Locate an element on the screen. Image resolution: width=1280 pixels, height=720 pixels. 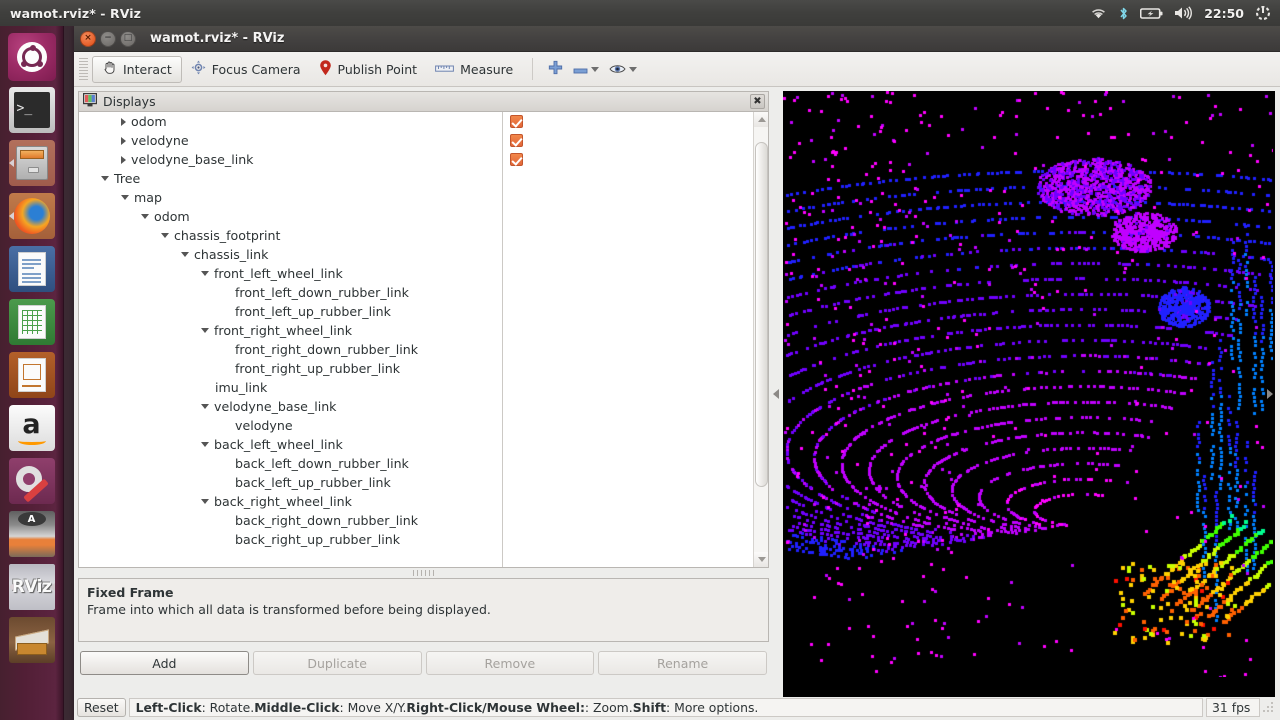
close-displays-panel-button: ✖ is located at coordinates (757, 101).